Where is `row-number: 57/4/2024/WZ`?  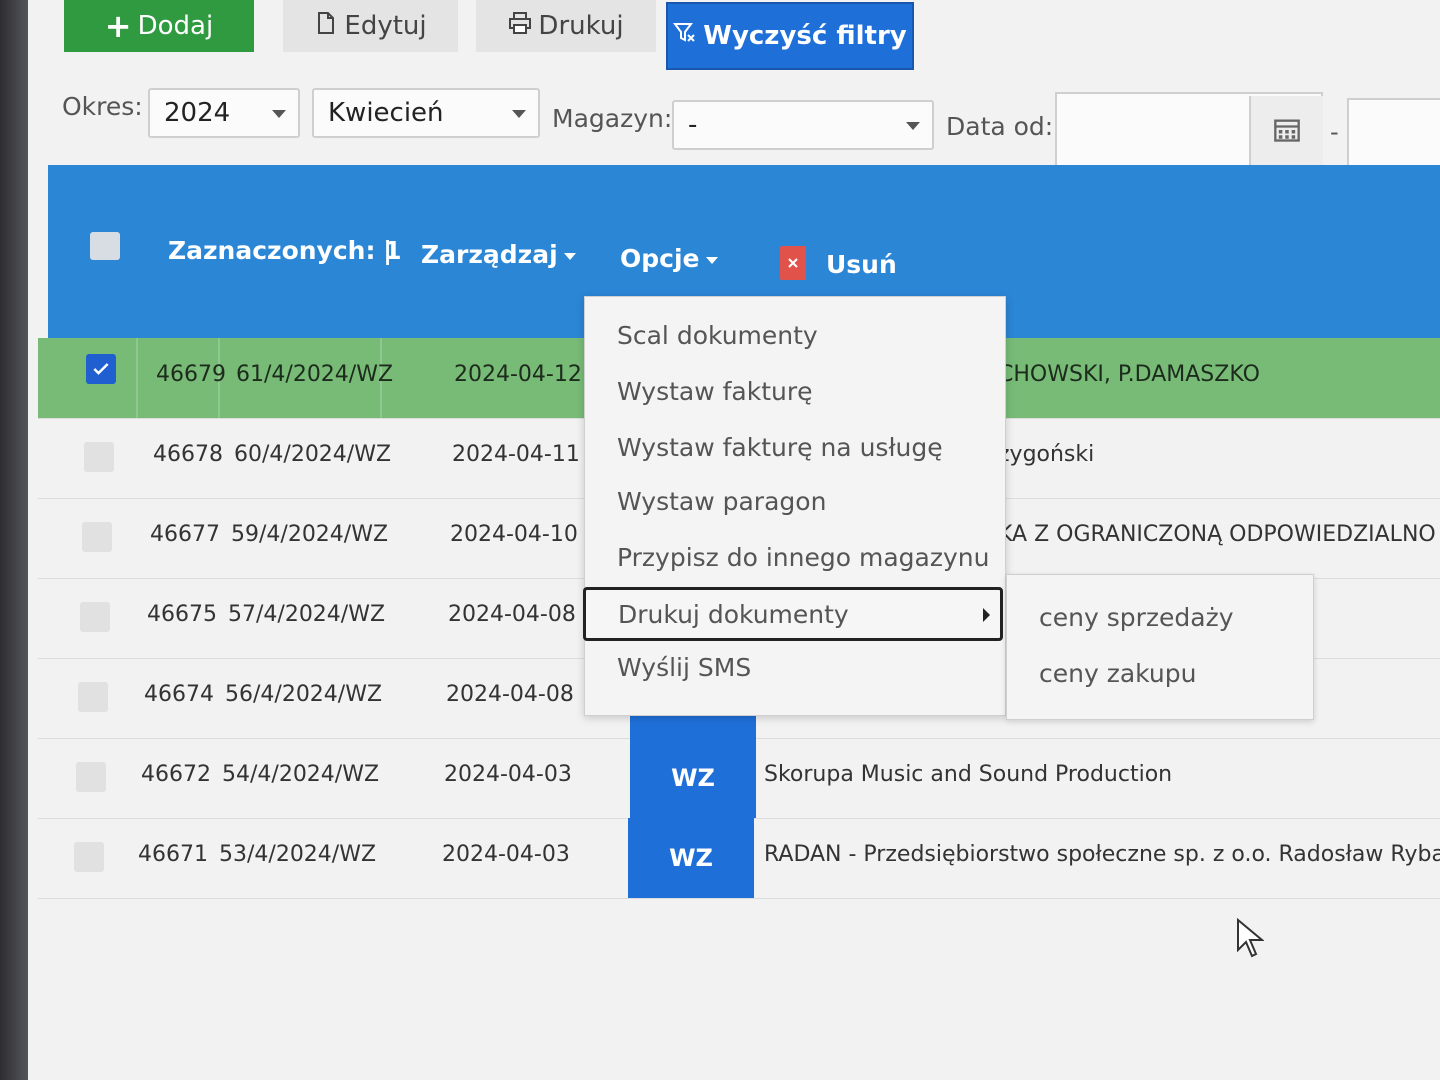 row-number: 57/4/2024/WZ is located at coordinates (307, 614).